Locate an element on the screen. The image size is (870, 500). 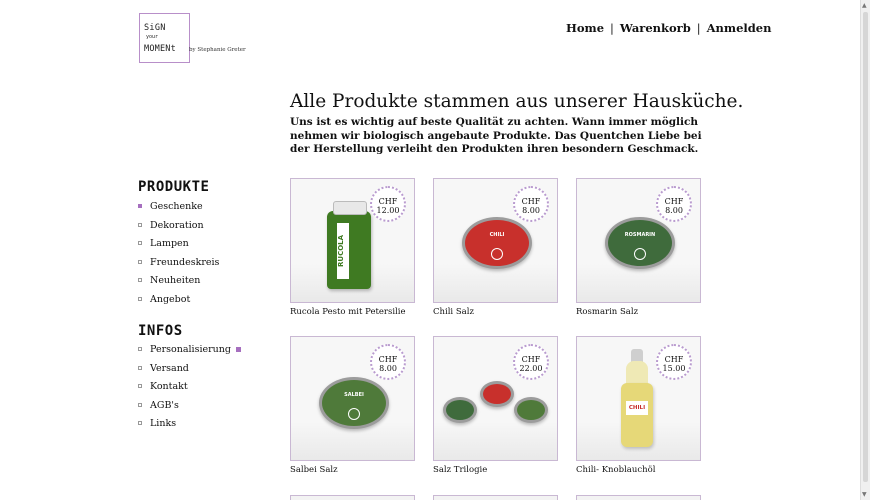
product-image: ROSMARIN CHF 8.00 is located at coordinates (638, 240).